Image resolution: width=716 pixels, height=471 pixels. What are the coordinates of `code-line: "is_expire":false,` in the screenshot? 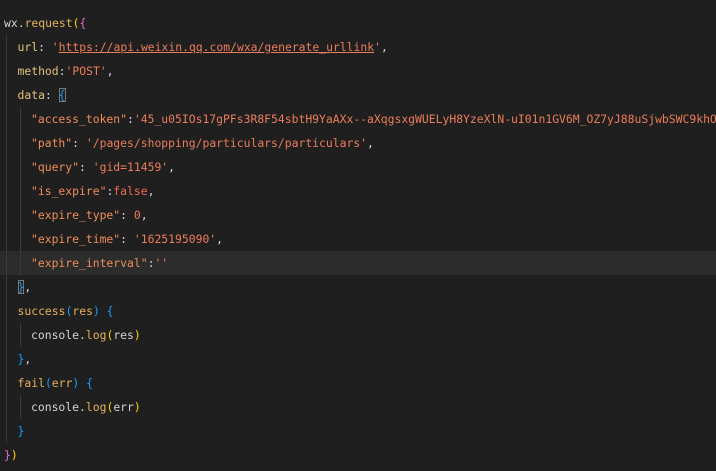 It's located at (358, 191).